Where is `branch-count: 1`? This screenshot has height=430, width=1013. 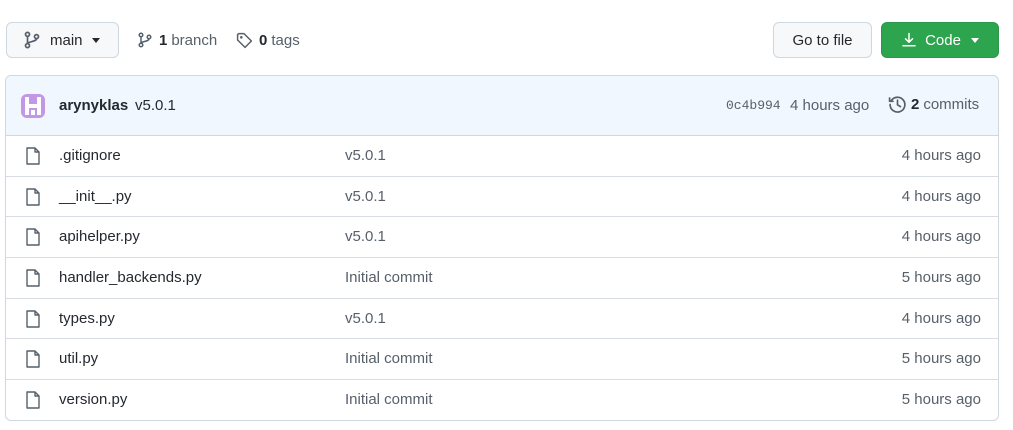
branch-count: 1 is located at coordinates (163, 40).